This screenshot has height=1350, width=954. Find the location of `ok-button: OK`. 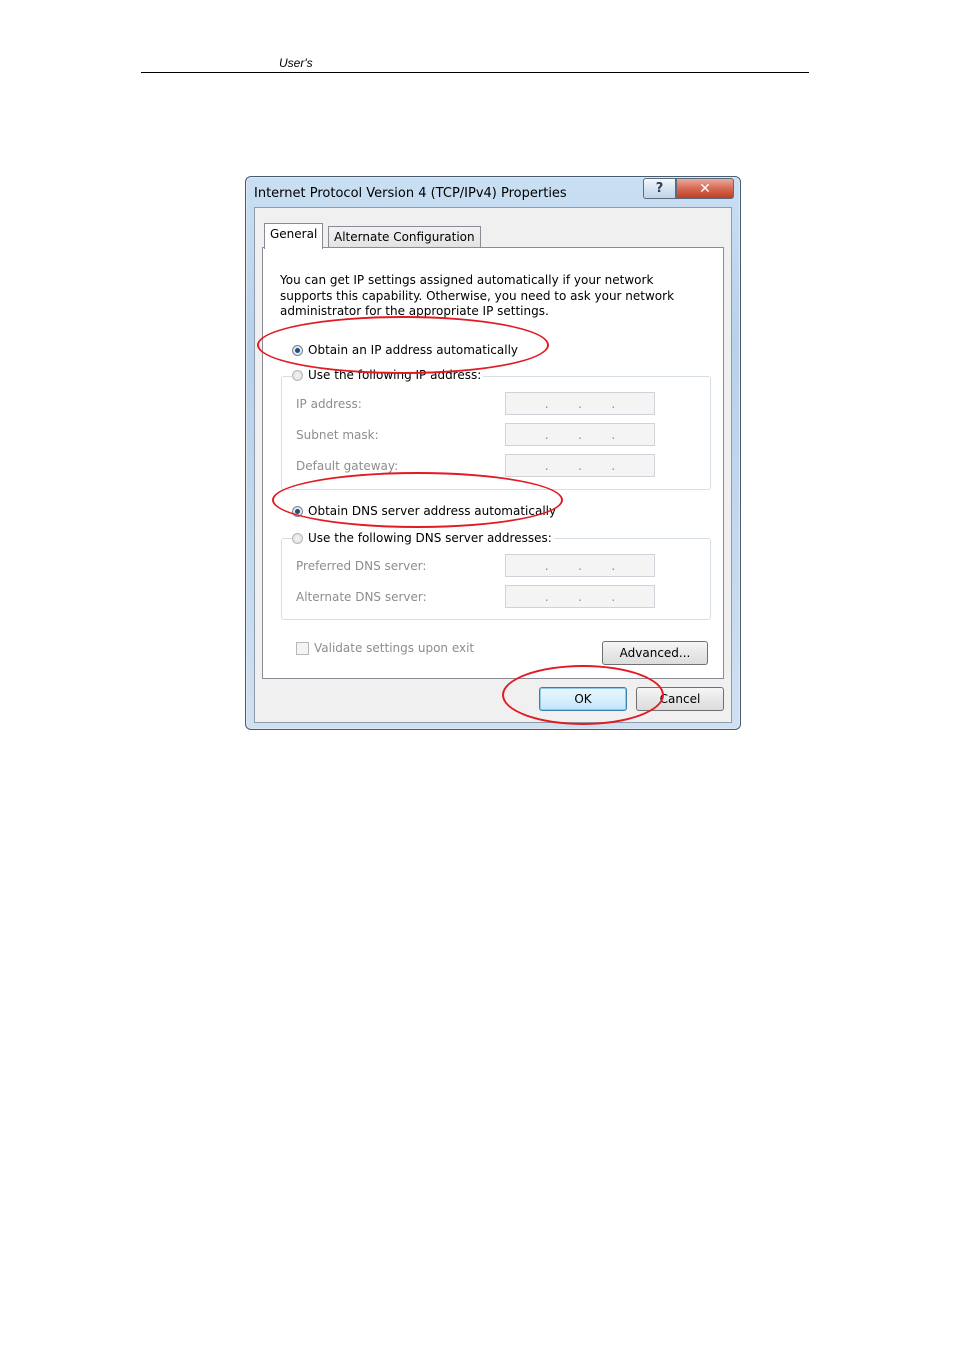

ok-button: OK is located at coordinates (583, 699).